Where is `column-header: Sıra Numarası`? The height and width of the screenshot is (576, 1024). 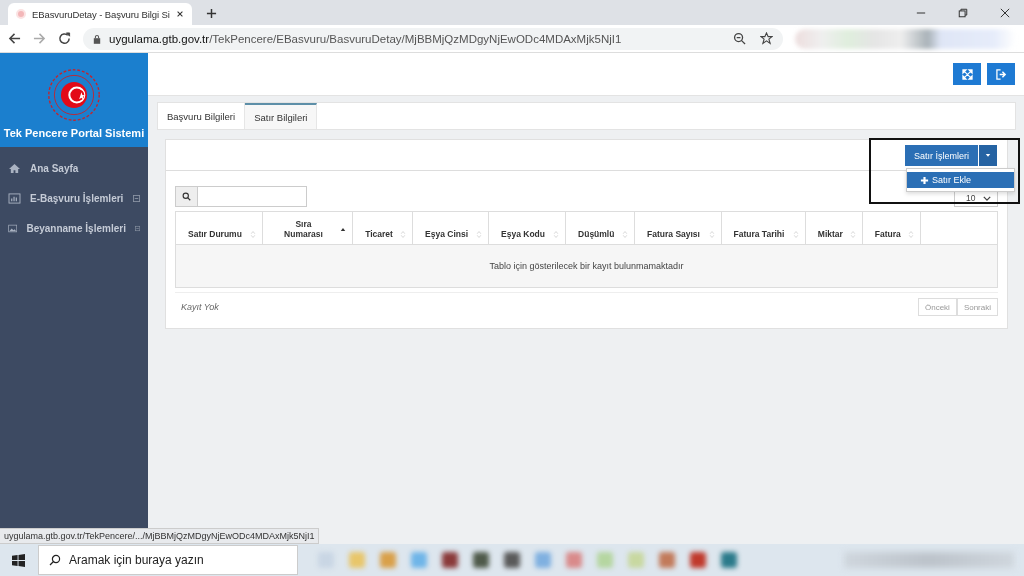
column-header: Sıra Numarası is located at coordinates (307, 228).